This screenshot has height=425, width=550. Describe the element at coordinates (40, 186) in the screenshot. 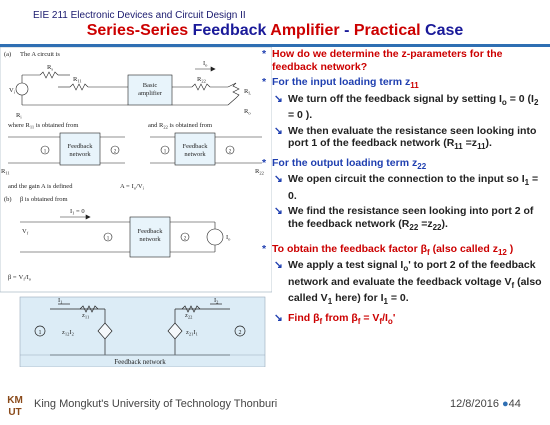

I see `gain-note: and the gain A is defined` at that location.